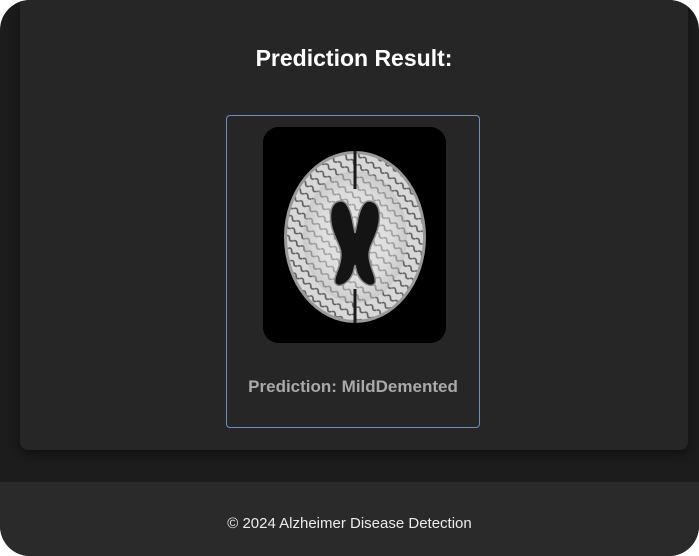 This screenshot has width=699, height=556. Describe the element at coordinates (353, 386) in the screenshot. I see `prediction-label: Prediction: MildDemented` at that location.